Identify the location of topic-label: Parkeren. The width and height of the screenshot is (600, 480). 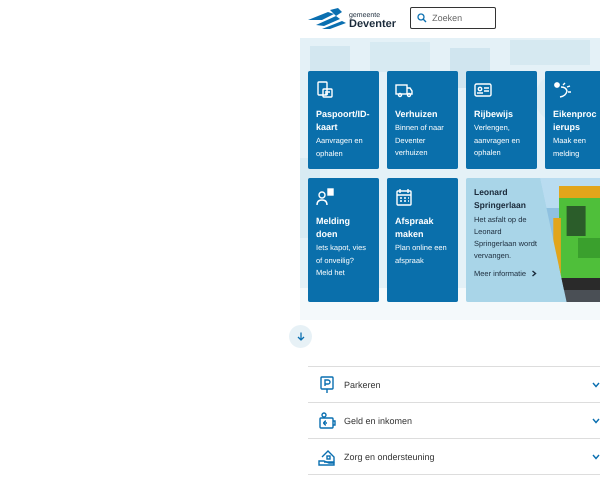
(363, 385).